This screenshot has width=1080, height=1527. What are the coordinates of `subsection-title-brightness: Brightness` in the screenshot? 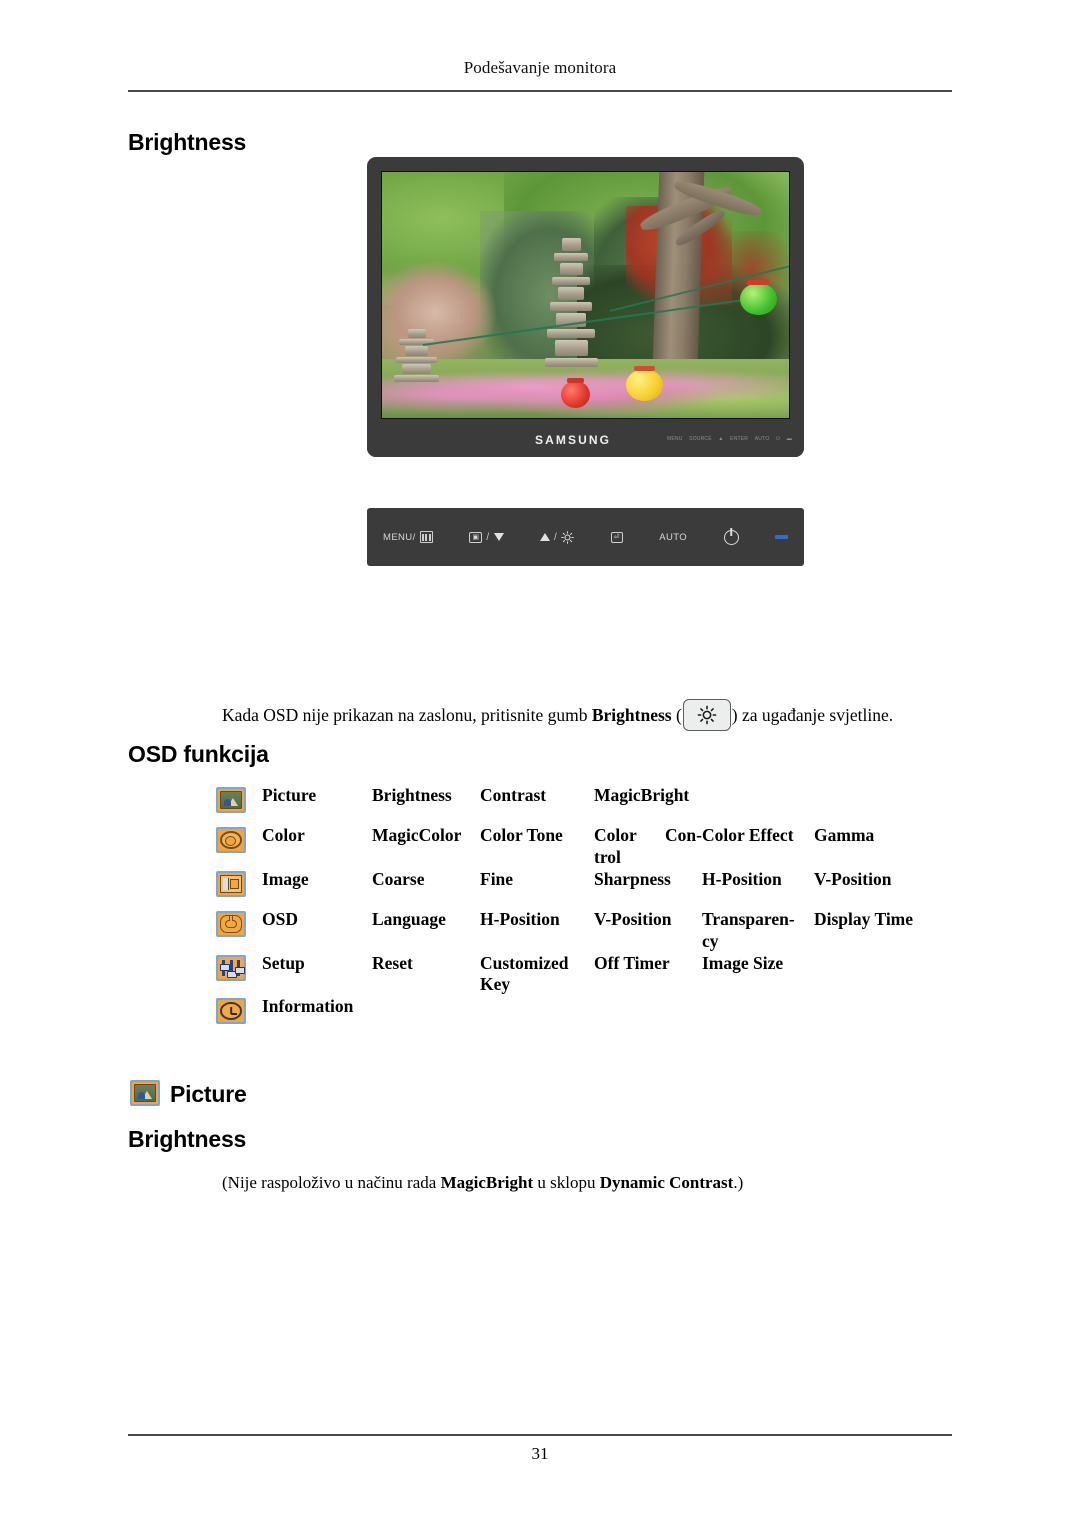 It's located at (187, 1139).